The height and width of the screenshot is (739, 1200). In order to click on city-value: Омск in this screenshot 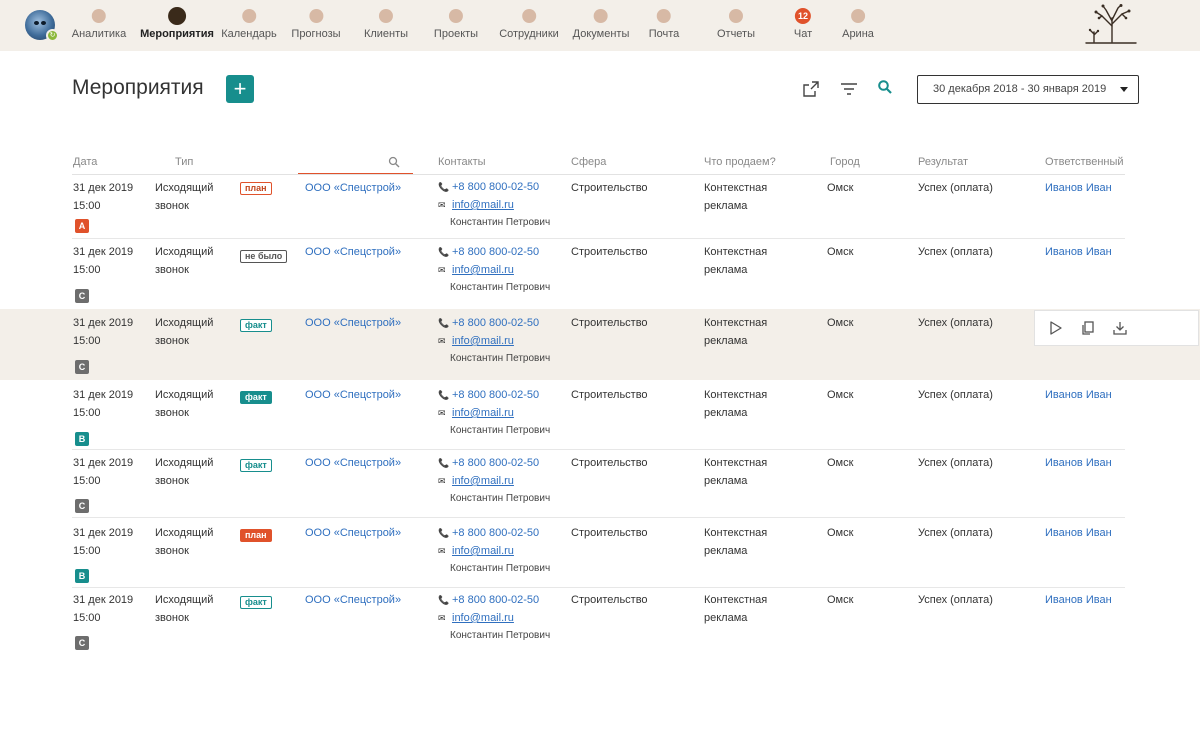, I will do `click(840, 323)`.